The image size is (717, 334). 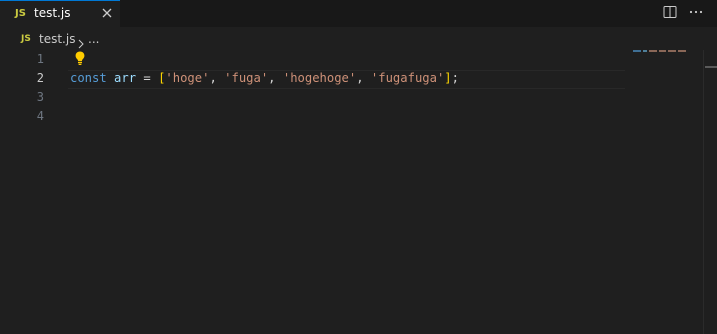 I want to click on scrollbar-cursor-marker, so click(x=711, y=67).